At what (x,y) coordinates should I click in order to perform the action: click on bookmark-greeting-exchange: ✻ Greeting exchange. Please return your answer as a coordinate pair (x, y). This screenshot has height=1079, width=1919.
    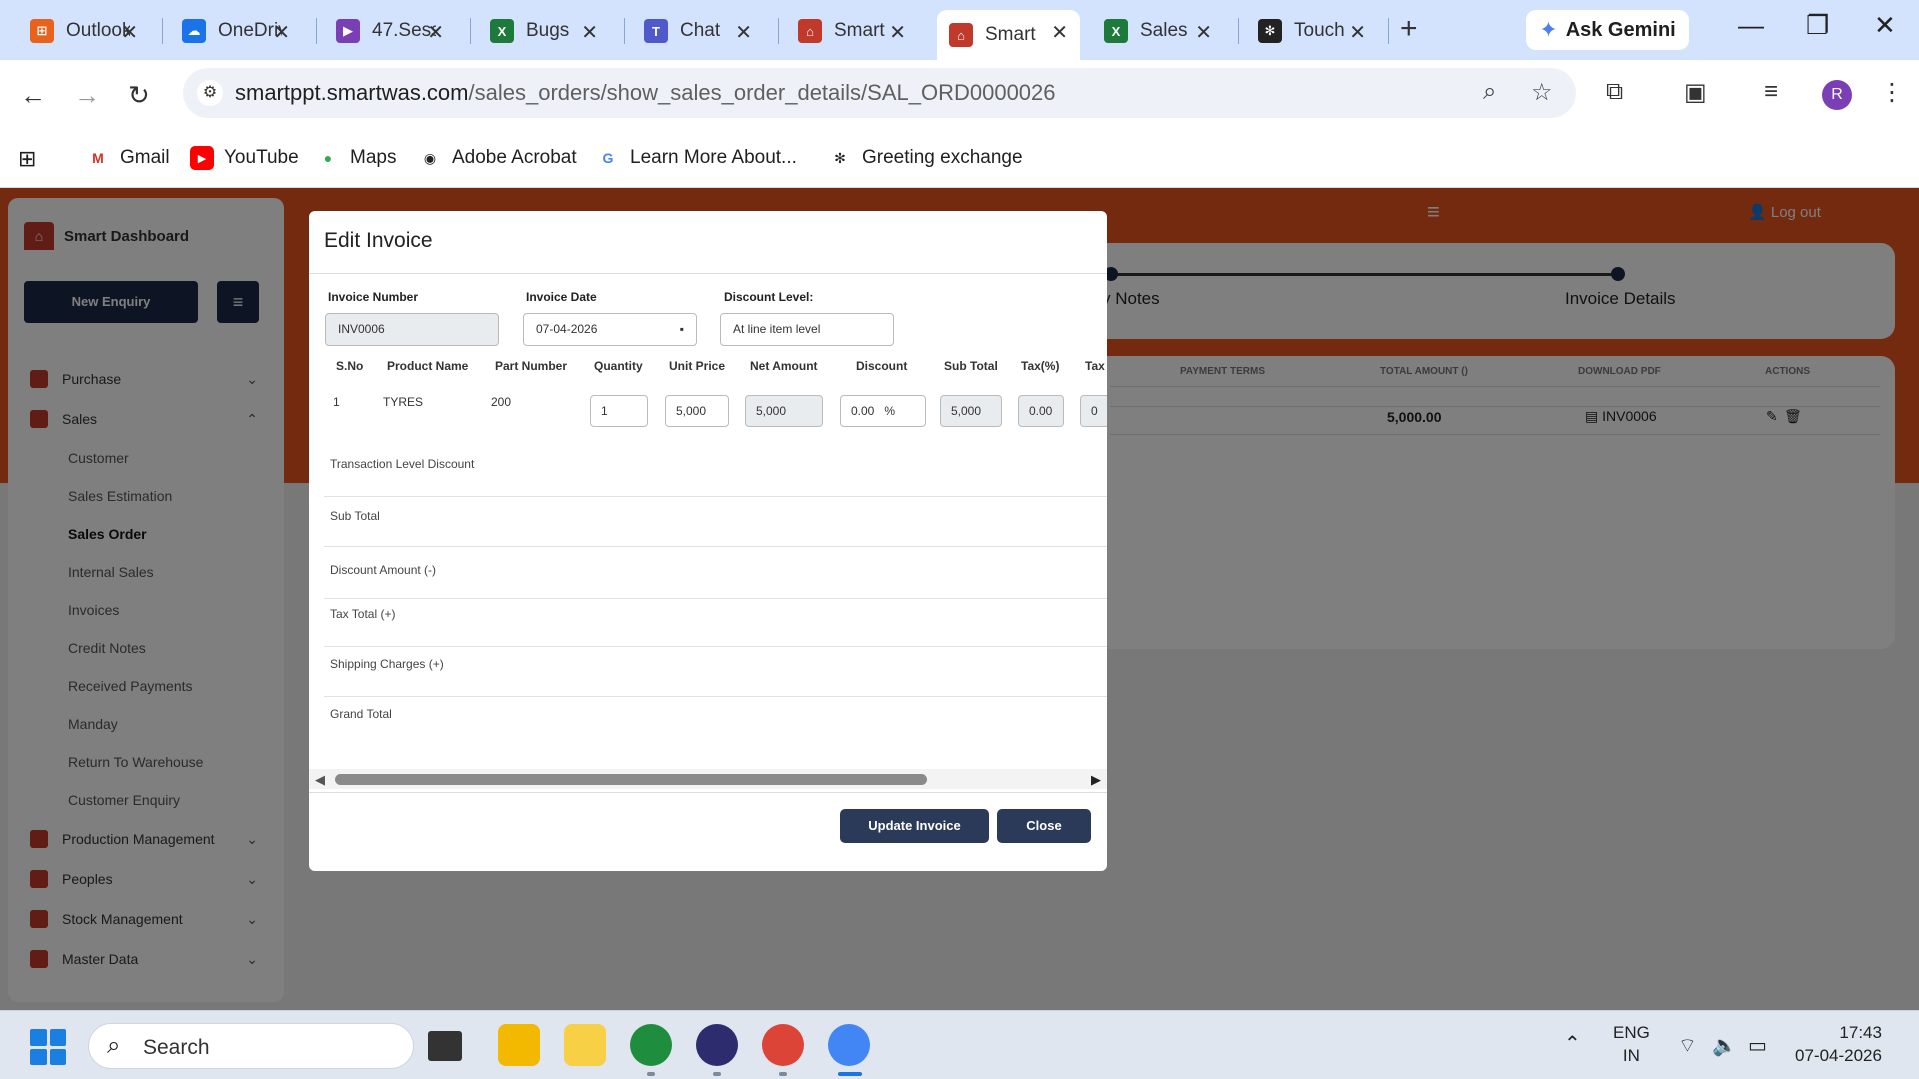
    Looking at the image, I should click on (925, 158).